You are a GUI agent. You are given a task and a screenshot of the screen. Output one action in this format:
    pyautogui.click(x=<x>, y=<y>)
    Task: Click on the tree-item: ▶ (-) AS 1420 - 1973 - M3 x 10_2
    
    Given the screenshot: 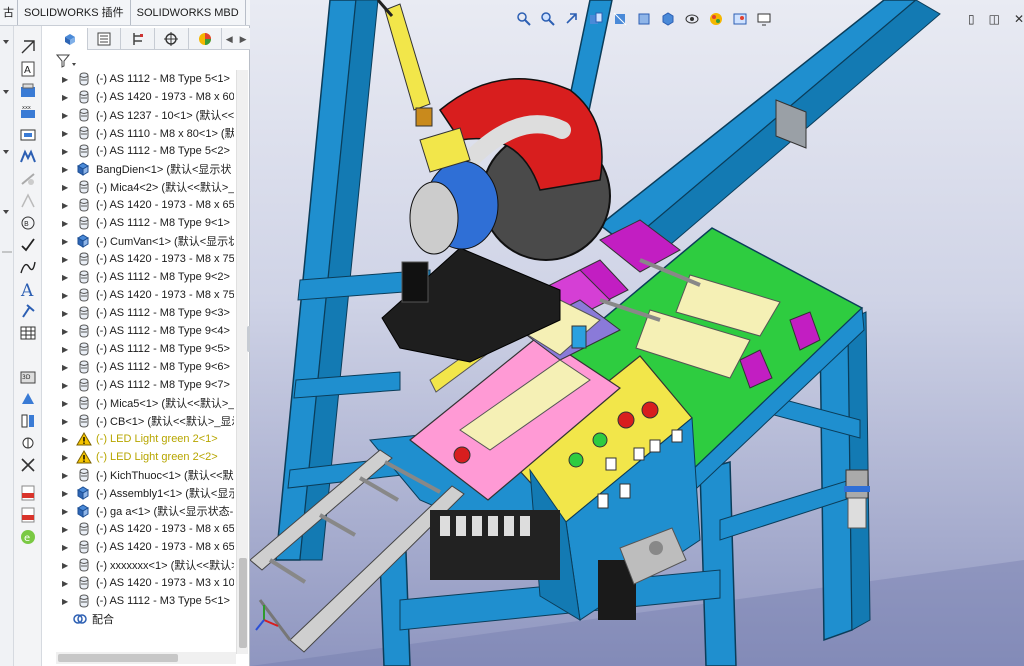 What is the action you would take?
    pyautogui.click(x=145, y=583)
    